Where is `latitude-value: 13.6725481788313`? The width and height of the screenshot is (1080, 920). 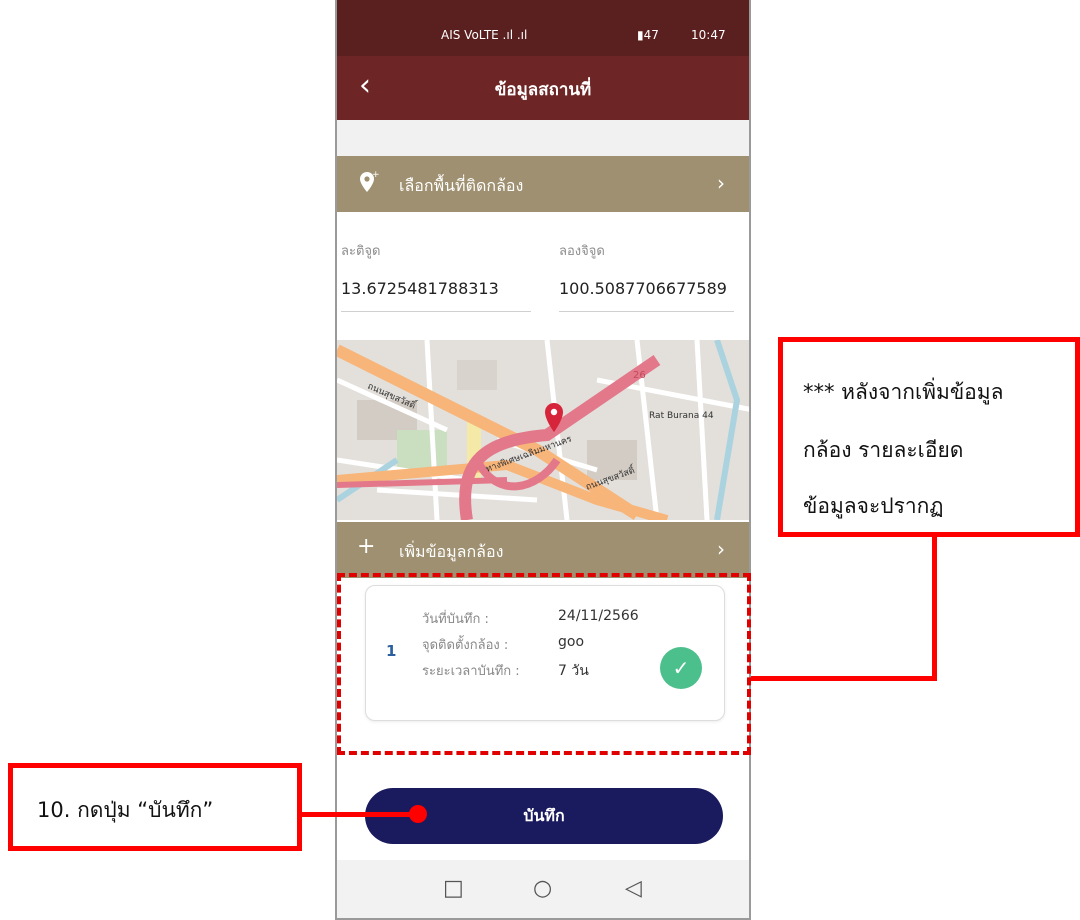 latitude-value: 13.6725481788313 is located at coordinates (420, 288).